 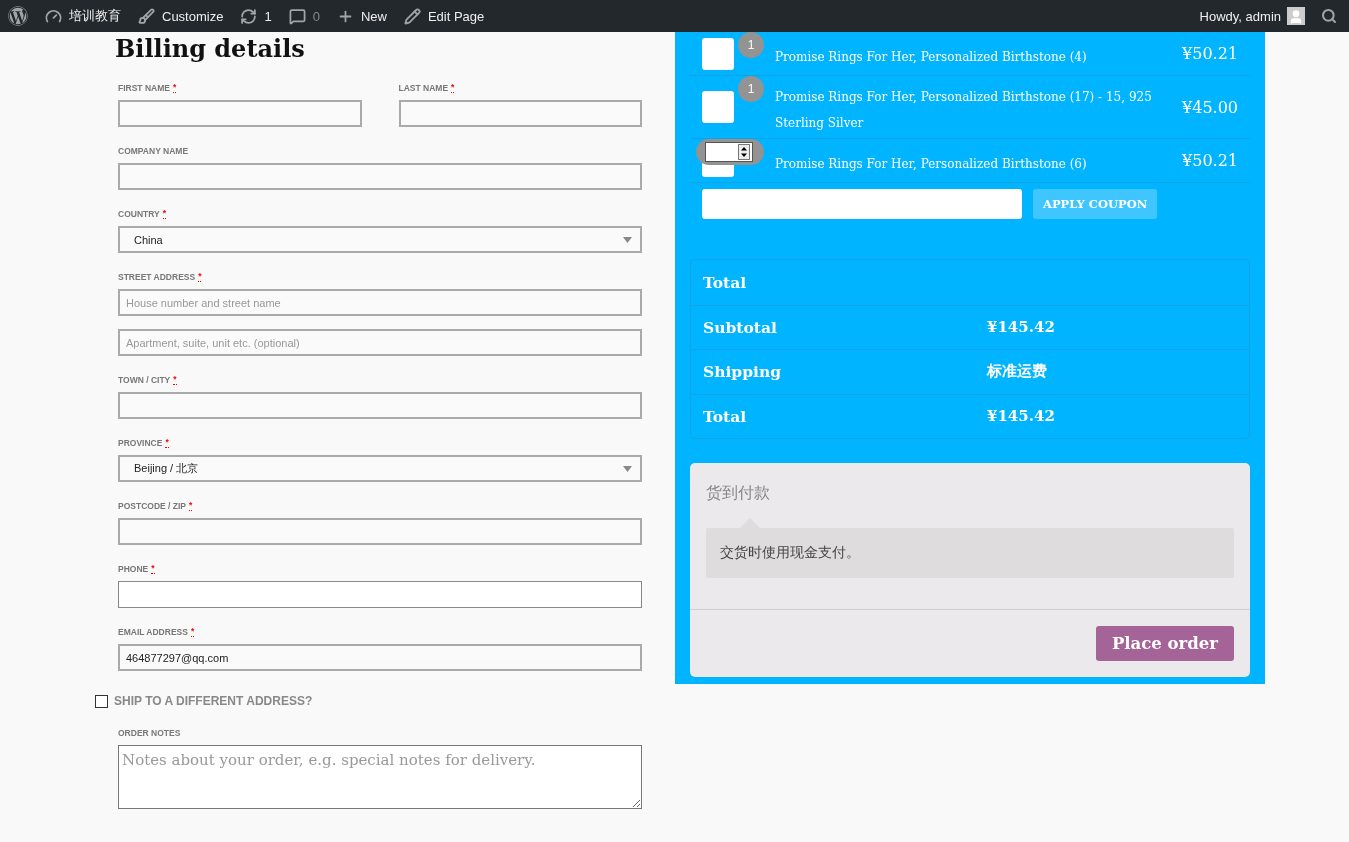 What do you see at coordinates (738, 493) in the screenshot?
I see `payment-method: 货到付款` at bounding box center [738, 493].